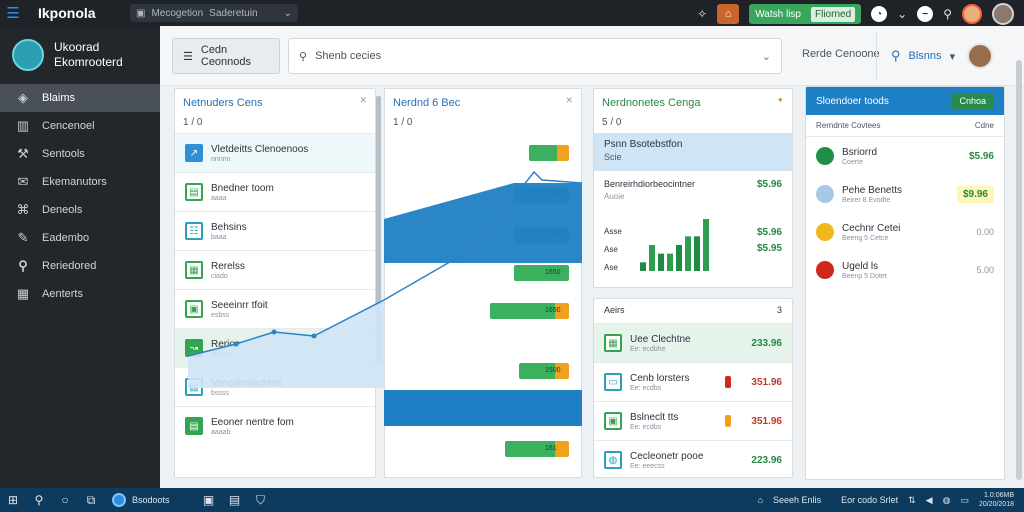  Describe the element at coordinates (39, 500) in the screenshot. I see `search-icon: ⚲` at that location.